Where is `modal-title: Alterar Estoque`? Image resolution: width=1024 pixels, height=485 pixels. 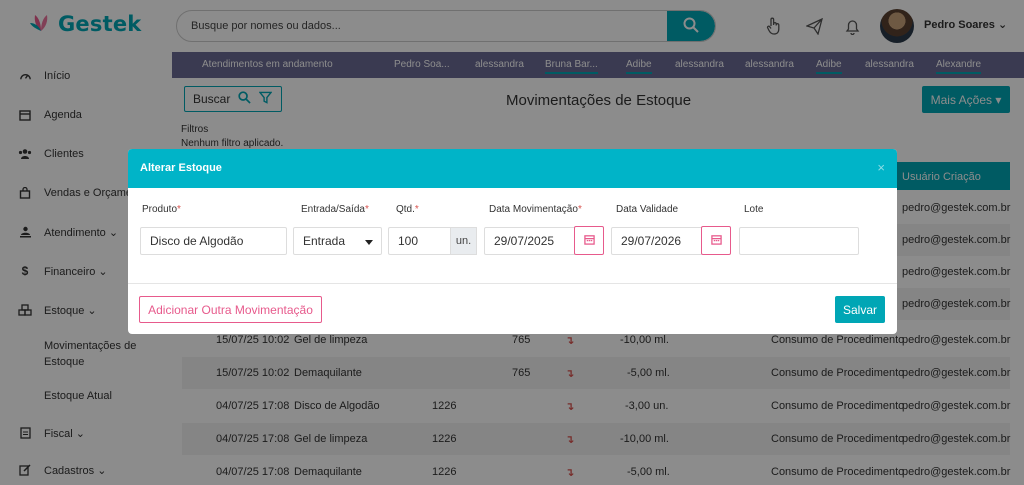
modal-title: Alterar Estoque is located at coordinates (181, 168).